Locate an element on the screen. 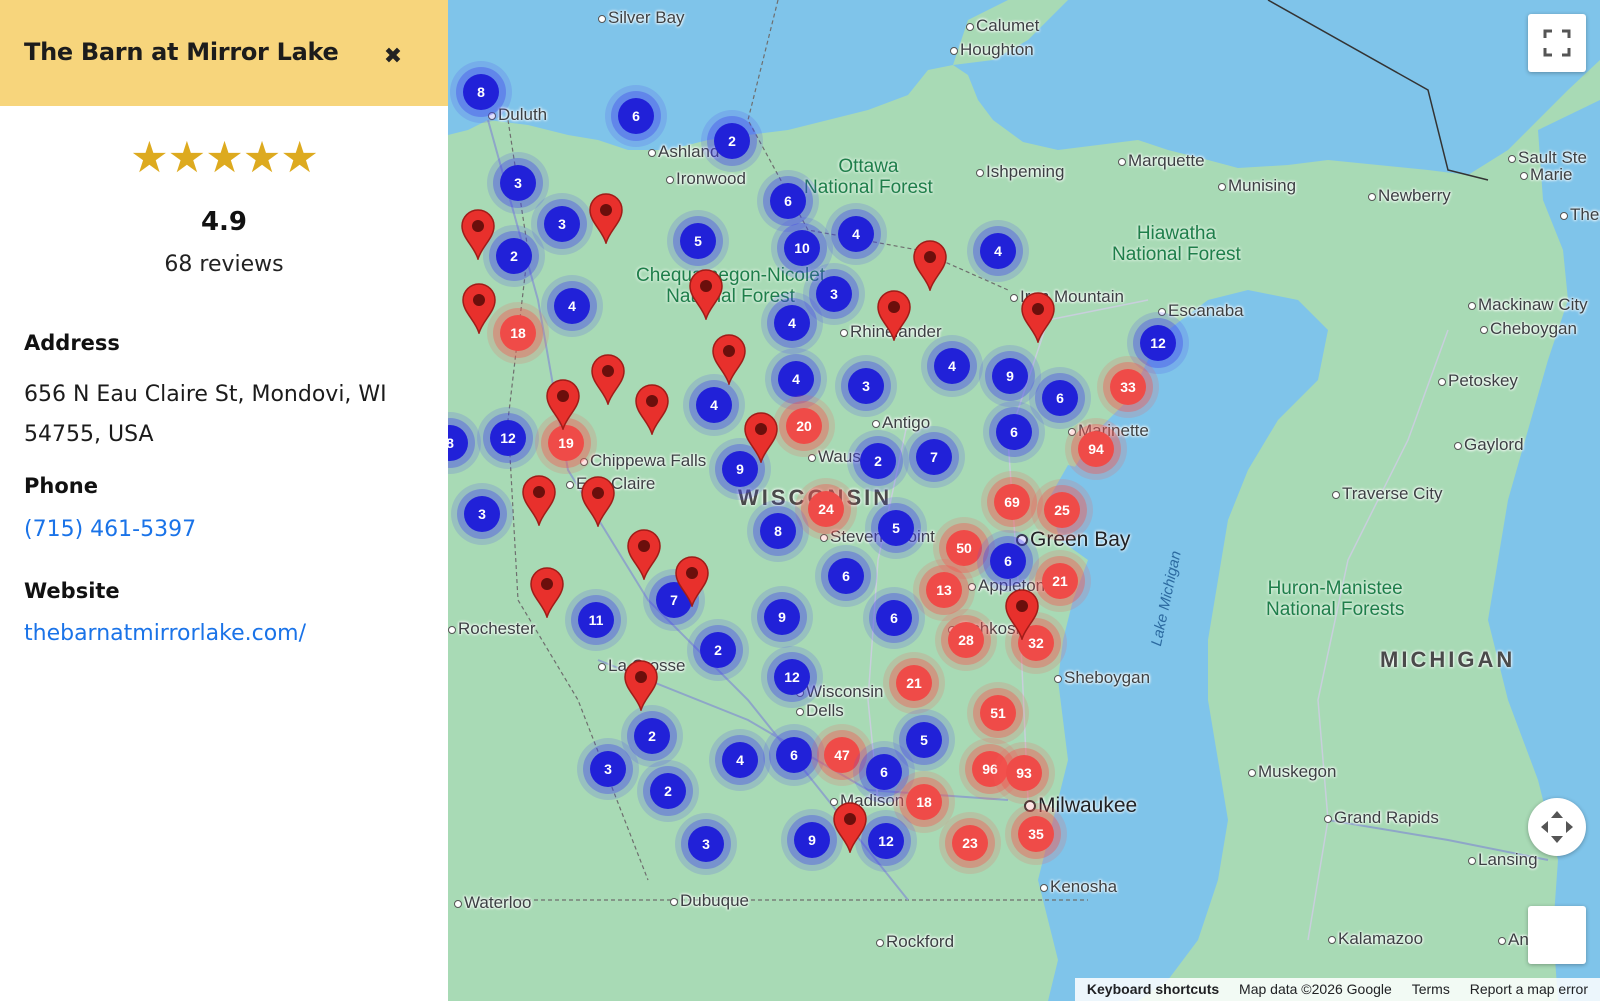 The width and height of the screenshot is (1600, 1001). report-error-link: Report a map error is located at coordinates (1529, 989).